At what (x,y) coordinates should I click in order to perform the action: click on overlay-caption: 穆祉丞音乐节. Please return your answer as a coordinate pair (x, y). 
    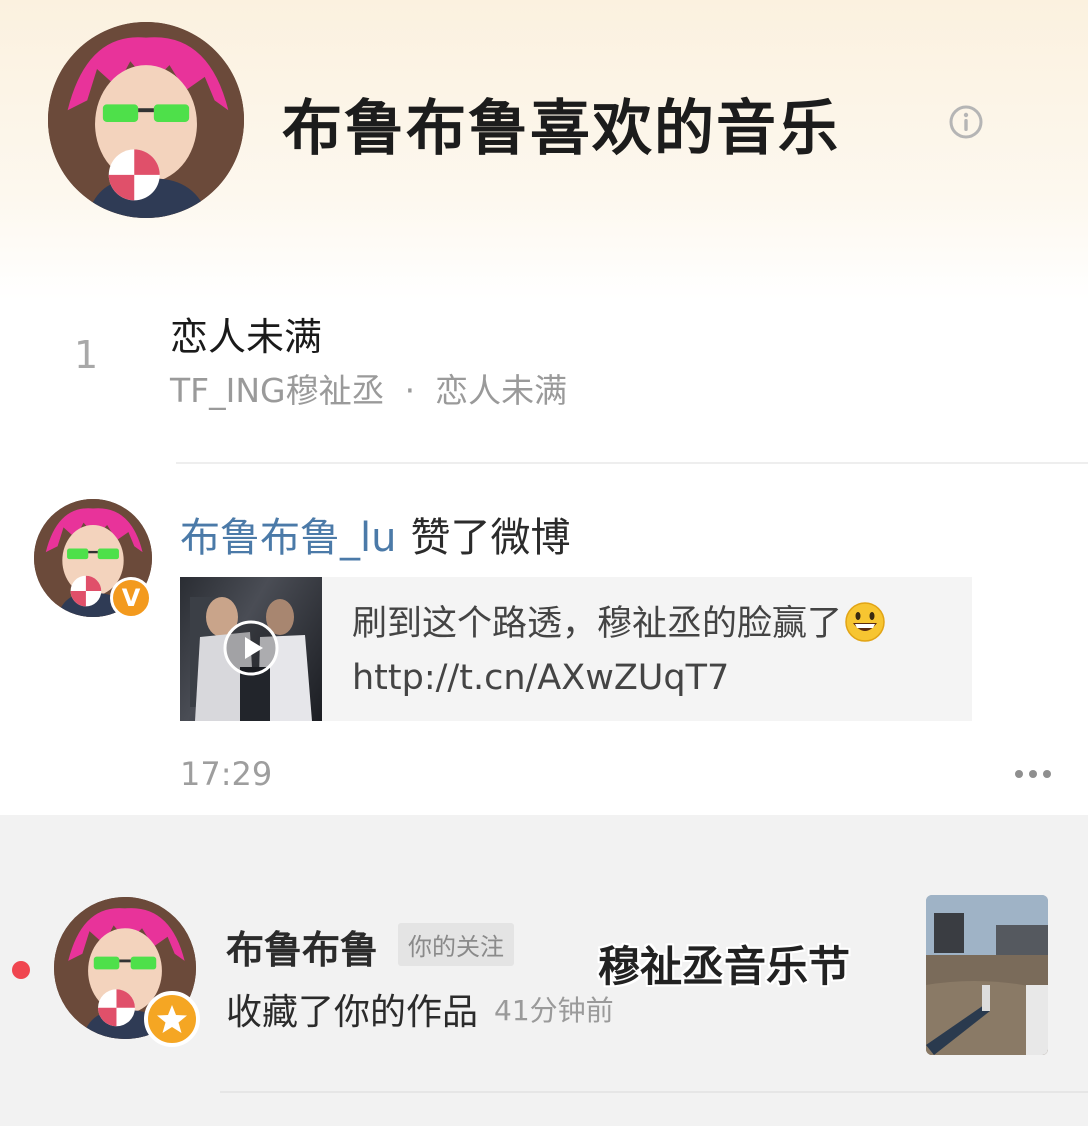
    Looking at the image, I should click on (724, 966).